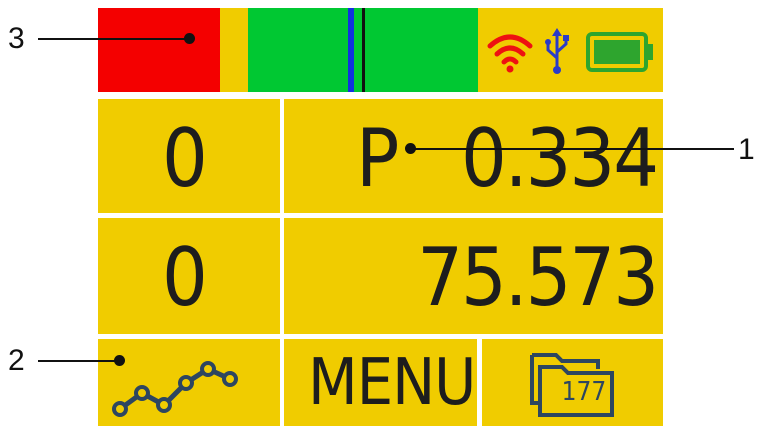 The height and width of the screenshot is (428, 757). Describe the element at coordinates (560, 158) in the screenshot. I see `primary-reading: 0.334` at that location.